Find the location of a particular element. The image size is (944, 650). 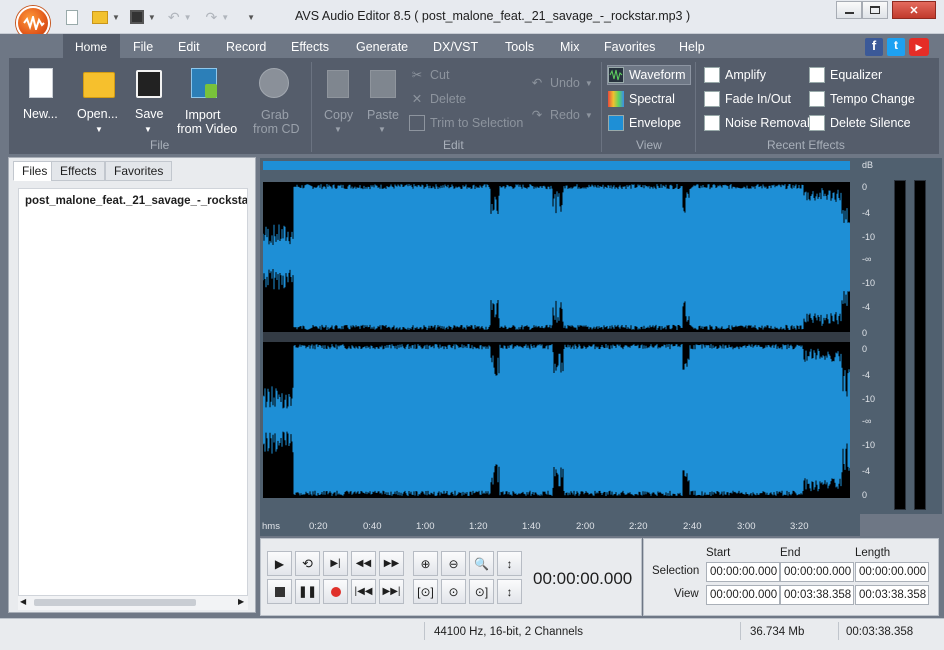

selection-start-field: 00:00:00.000 is located at coordinates (743, 572).